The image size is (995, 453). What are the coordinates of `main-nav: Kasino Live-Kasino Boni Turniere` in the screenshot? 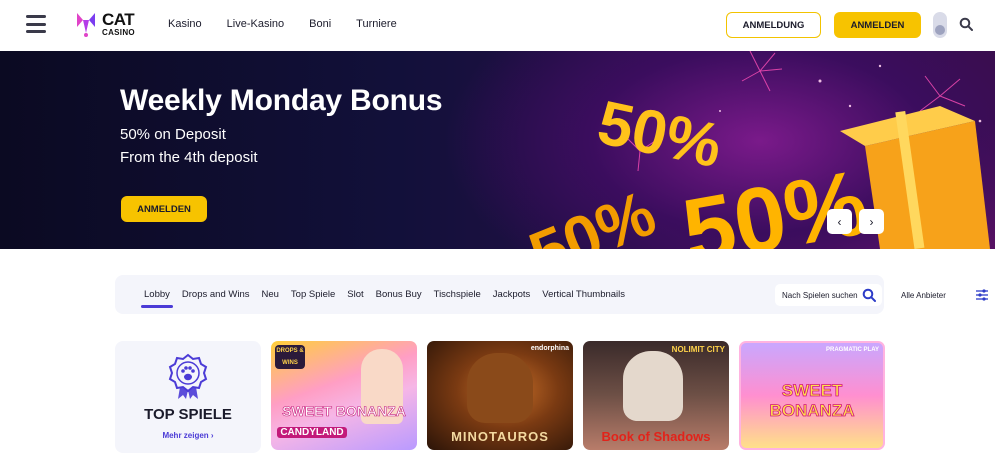 It's located at (295, 24).